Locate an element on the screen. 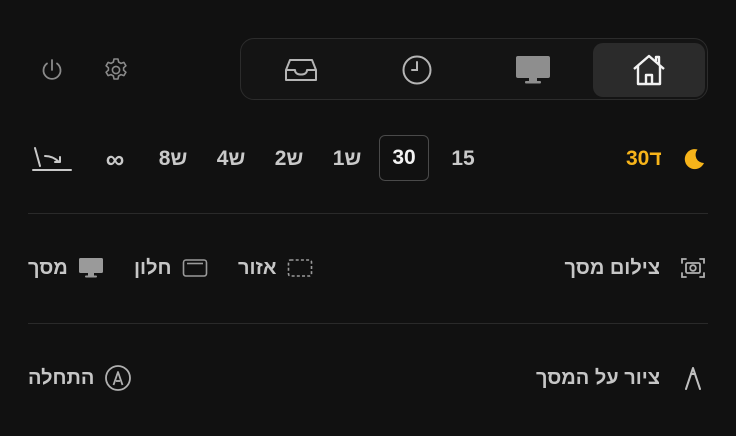 The width and height of the screenshot is (736, 436). screen-button-label: מסך is located at coordinates (48, 267).